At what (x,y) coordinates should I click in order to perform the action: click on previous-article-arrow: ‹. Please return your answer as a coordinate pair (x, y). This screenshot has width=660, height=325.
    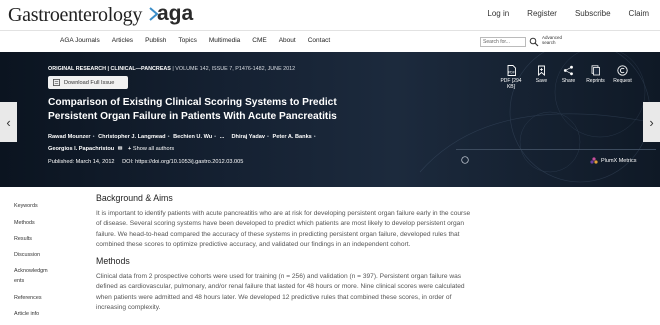
    Looking at the image, I should click on (8, 122).